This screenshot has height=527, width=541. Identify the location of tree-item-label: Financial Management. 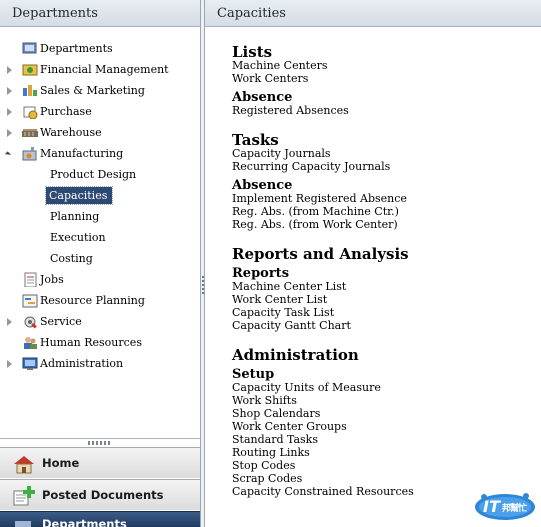
(104, 69).